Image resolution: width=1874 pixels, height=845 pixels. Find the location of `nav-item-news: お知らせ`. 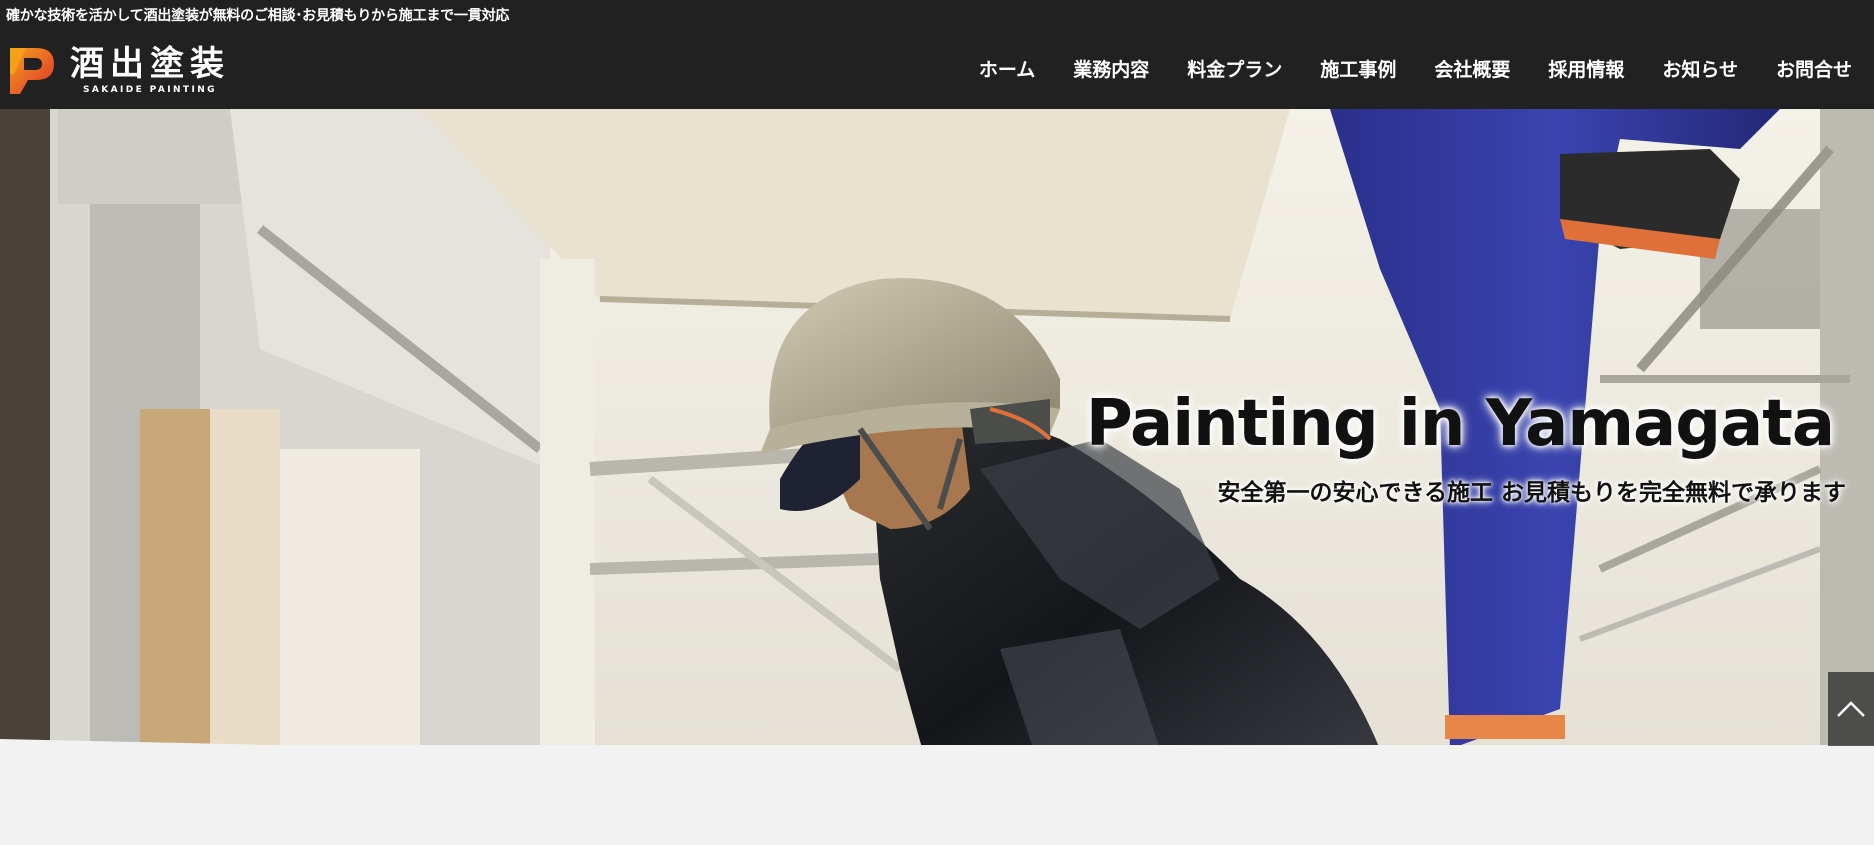

nav-item-news: お知らせ is located at coordinates (1700, 70).